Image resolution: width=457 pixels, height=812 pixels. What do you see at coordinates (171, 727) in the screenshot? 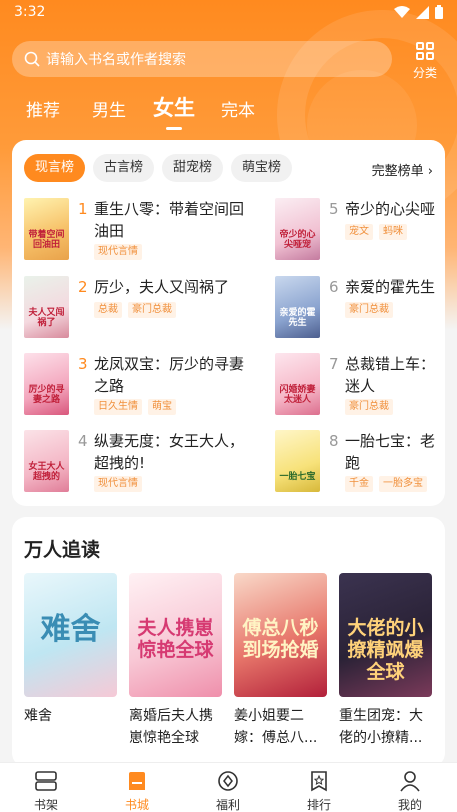
I see `book-title: 离婚后夫人携崽惊艳全球` at bounding box center [171, 727].